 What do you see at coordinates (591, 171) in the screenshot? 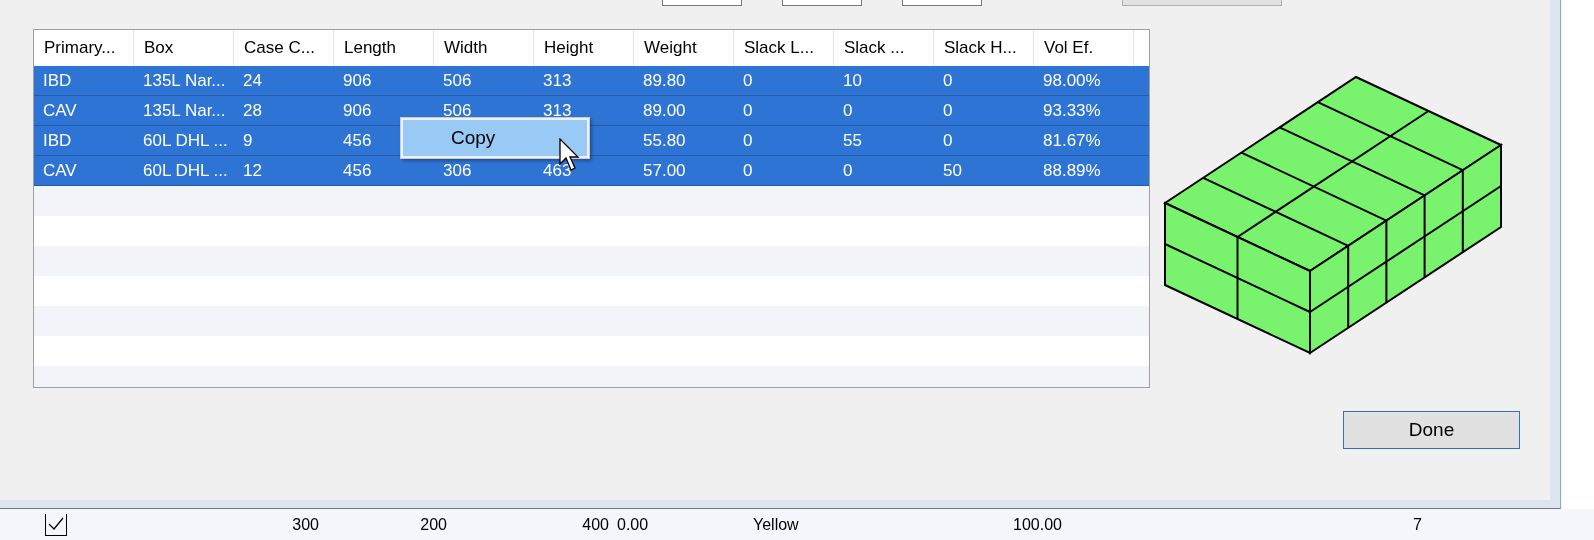
I see `table-row: CAV 60L DHL ... 12 456 306 463 57.00 0 0 50 88.89%` at bounding box center [591, 171].